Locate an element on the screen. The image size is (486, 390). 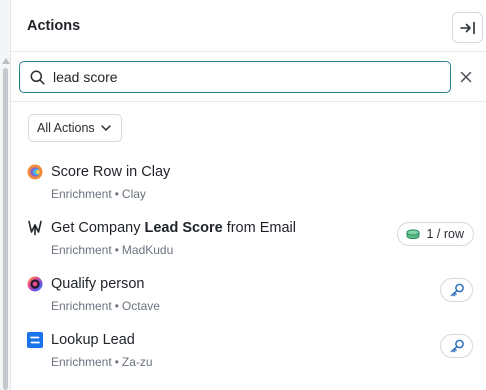
action-meta: Enrichment • Clay is located at coordinates (98, 194).